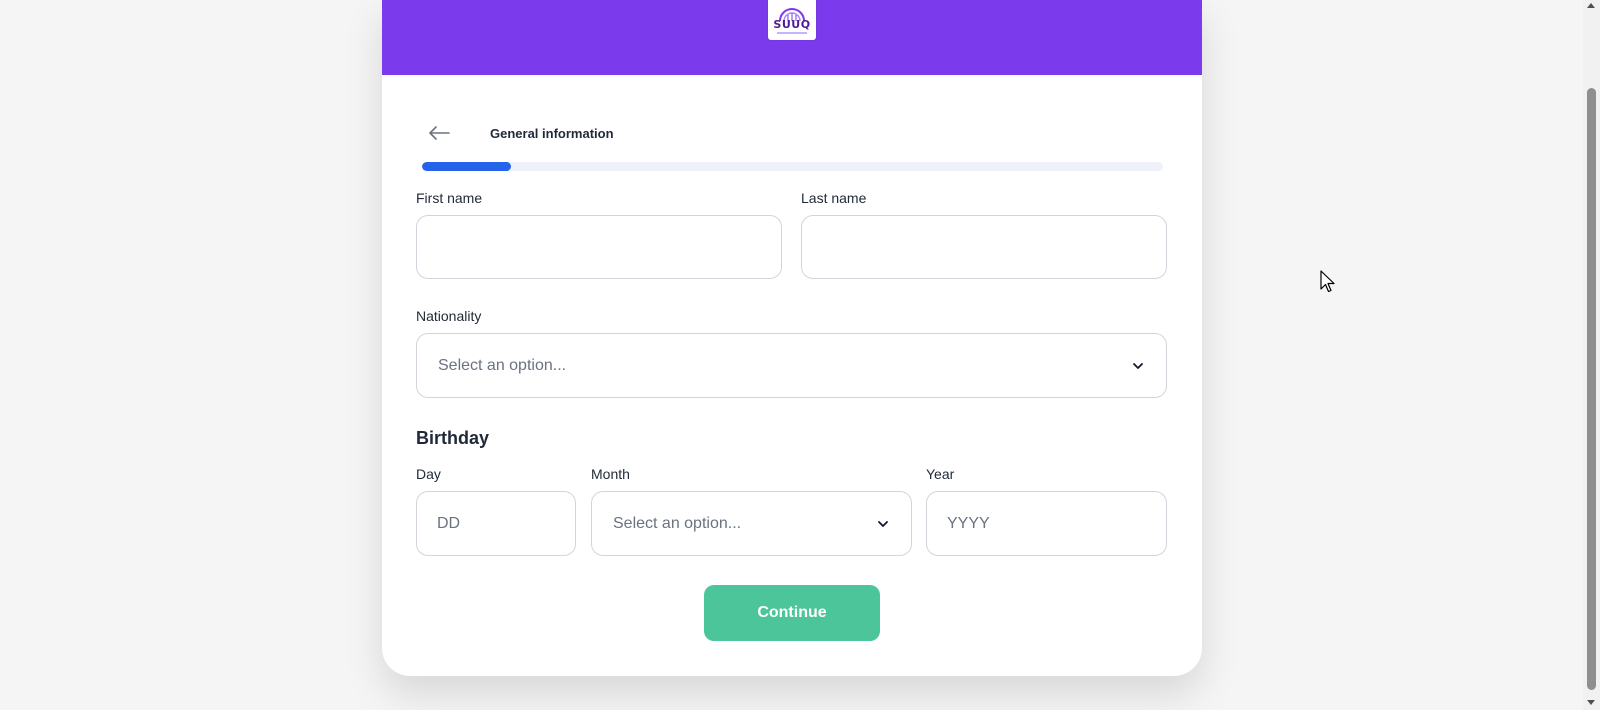  I want to click on arrow-left-icon, so click(439, 133).